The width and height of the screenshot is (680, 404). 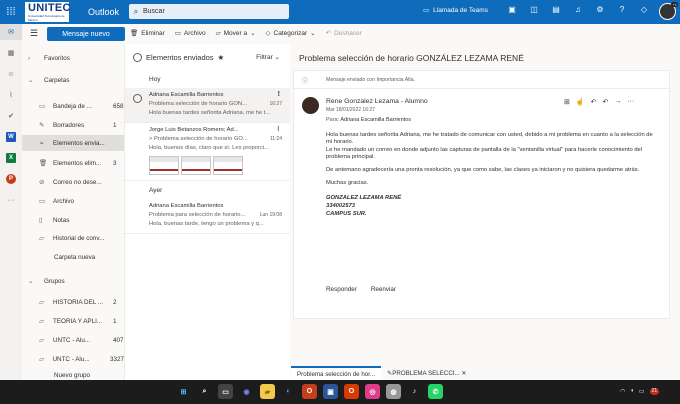 What do you see at coordinates (343, 33) in the screenshot?
I see `undo-button: ↶ Deshacer` at bounding box center [343, 33].